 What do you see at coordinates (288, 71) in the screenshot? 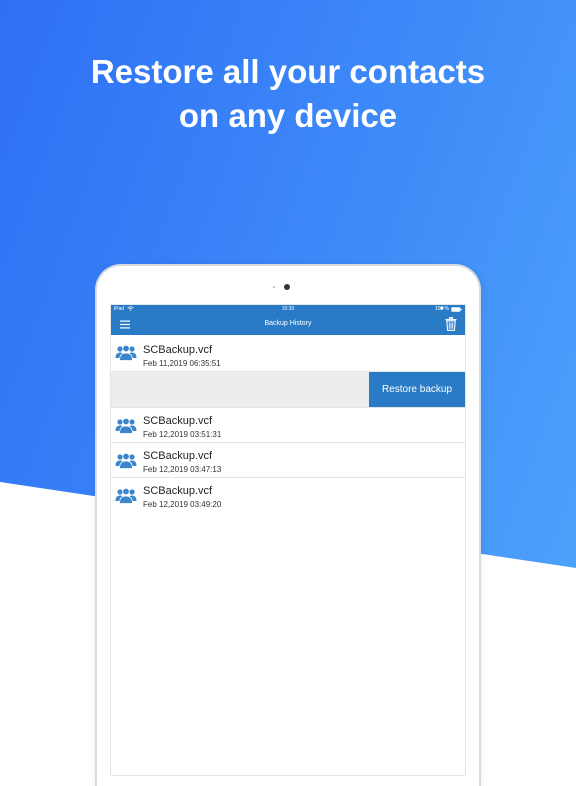
I see `headline-line-1: Restore all your contacts` at bounding box center [288, 71].